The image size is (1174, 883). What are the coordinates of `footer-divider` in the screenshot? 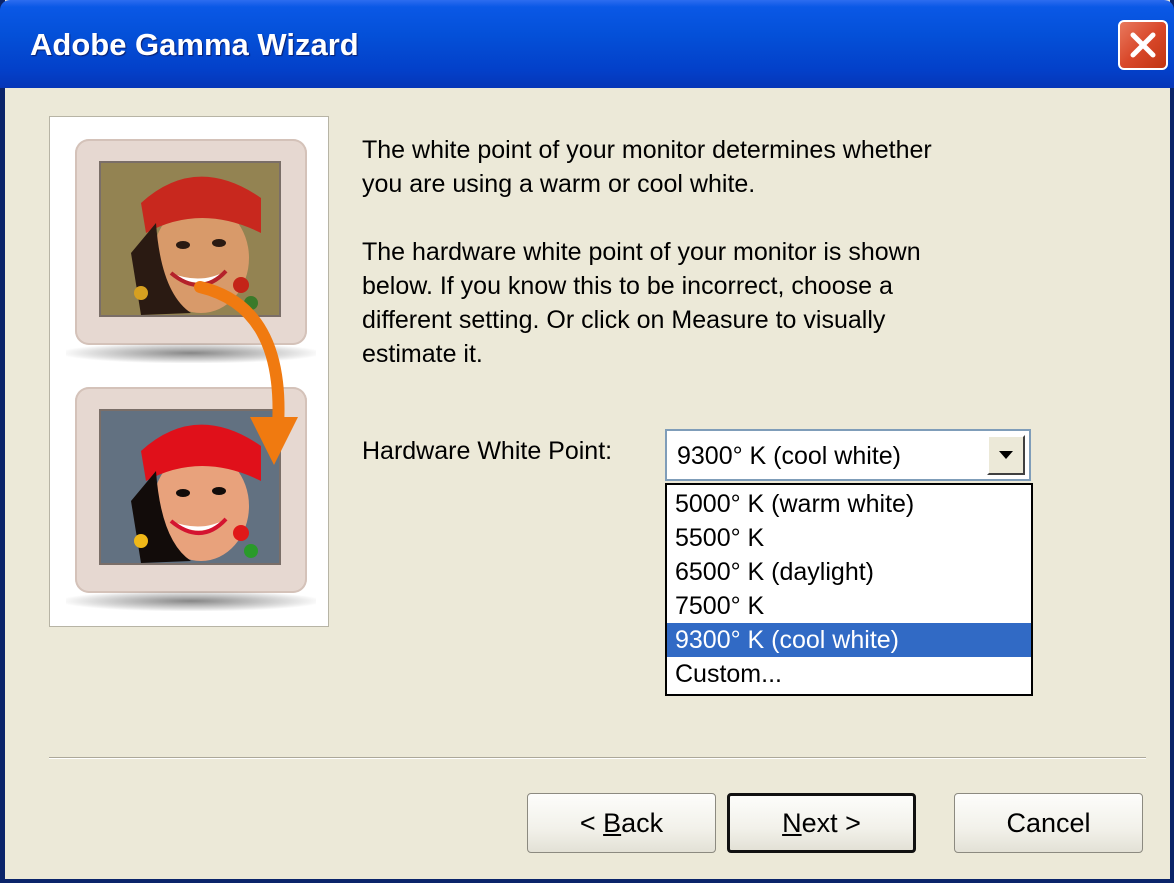 It's located at (597, 758).